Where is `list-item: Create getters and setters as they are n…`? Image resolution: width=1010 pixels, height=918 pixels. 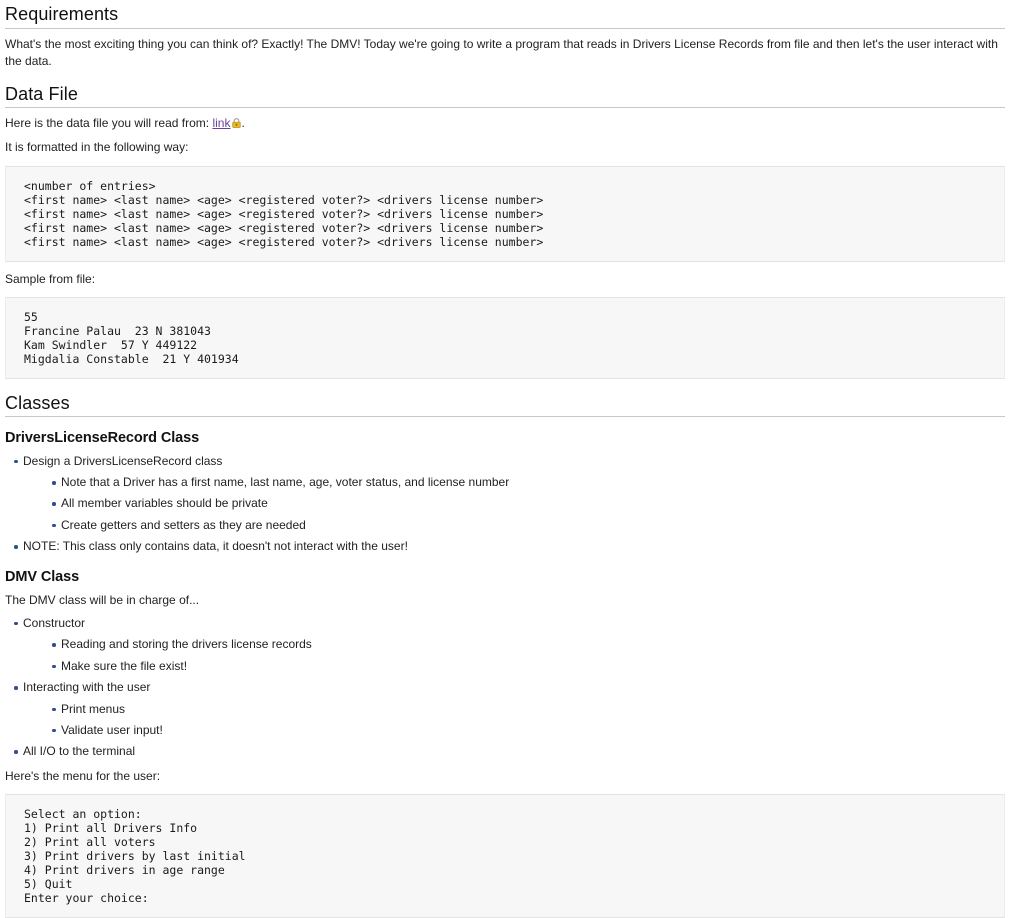
list-item: Create getters and setters as they are n… is located at coordinates (524, 525).